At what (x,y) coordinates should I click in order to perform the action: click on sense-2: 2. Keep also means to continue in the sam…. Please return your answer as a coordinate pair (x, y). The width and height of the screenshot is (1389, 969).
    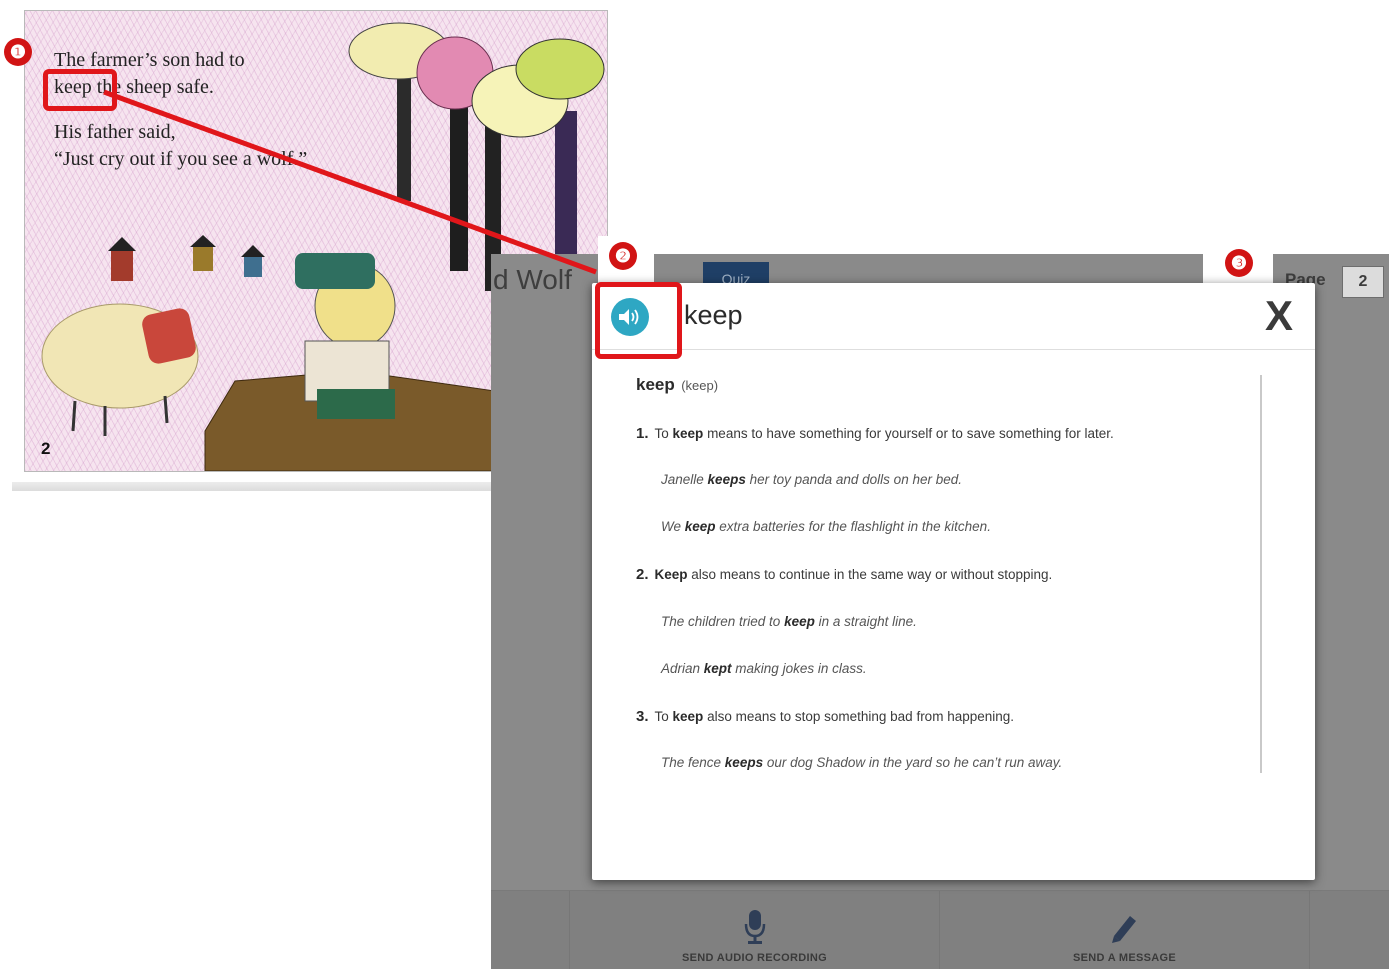
    Looking at the image, I should click on (844, 574).